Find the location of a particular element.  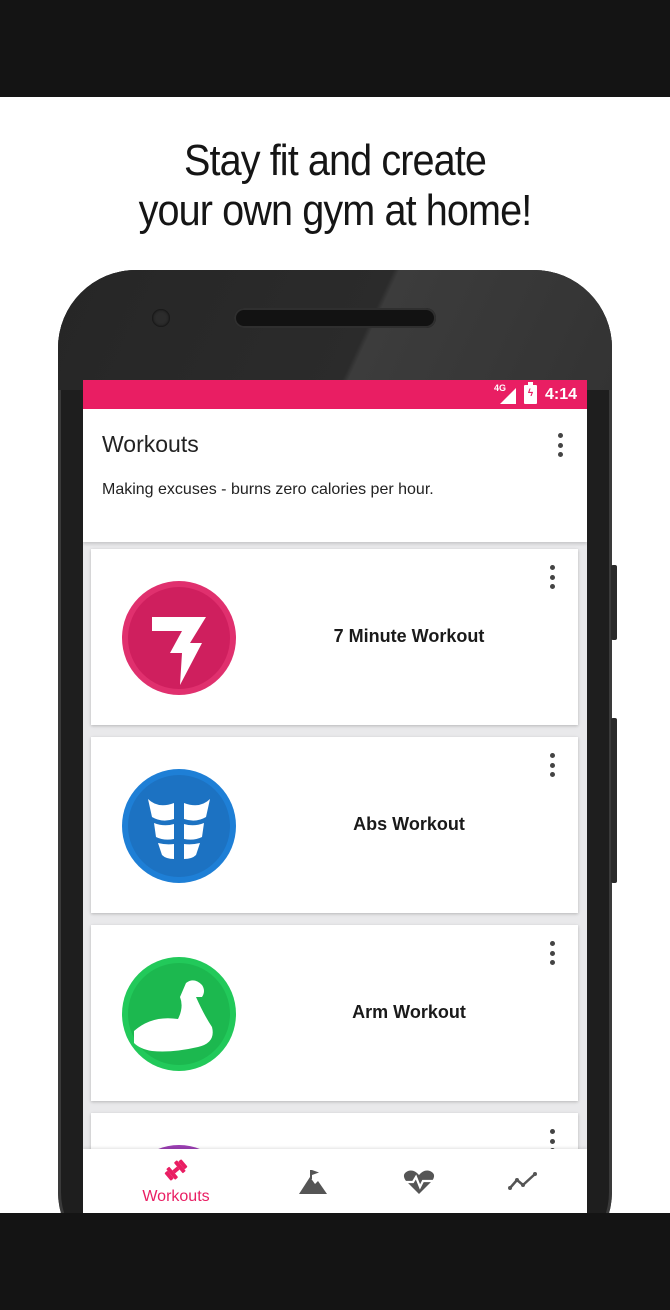

workout-card-7-minute: 7 Minute Workout is located at coordinates (334, 637).